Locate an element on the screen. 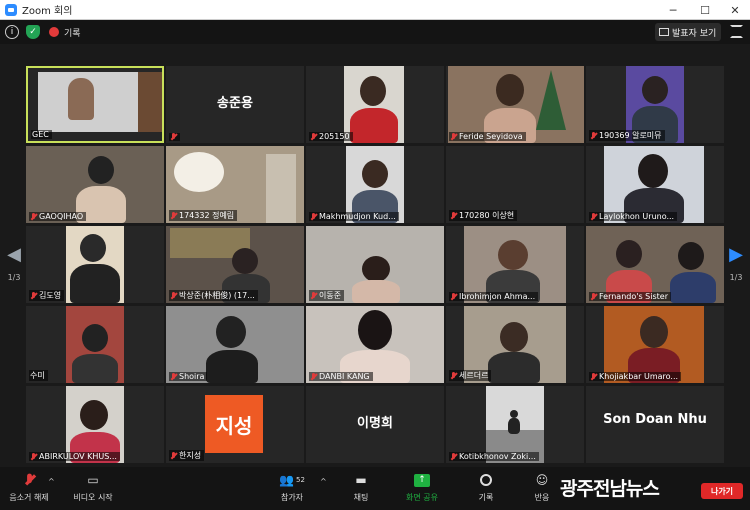 This screenshot has height=510, width=750. share-screen-icon: ↑ is located at coordinates (422, 480).